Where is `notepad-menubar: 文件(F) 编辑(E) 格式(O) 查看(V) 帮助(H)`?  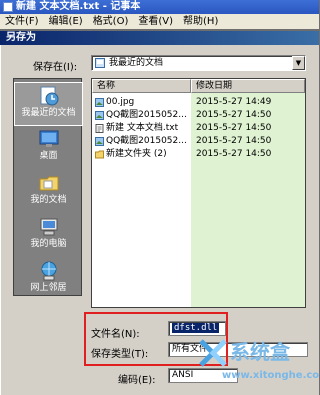
notepad-menubar: 文件(F) 编辑(E) 格式(O) 查看(V) 帮助(H) is located at coordinates (159, 21).